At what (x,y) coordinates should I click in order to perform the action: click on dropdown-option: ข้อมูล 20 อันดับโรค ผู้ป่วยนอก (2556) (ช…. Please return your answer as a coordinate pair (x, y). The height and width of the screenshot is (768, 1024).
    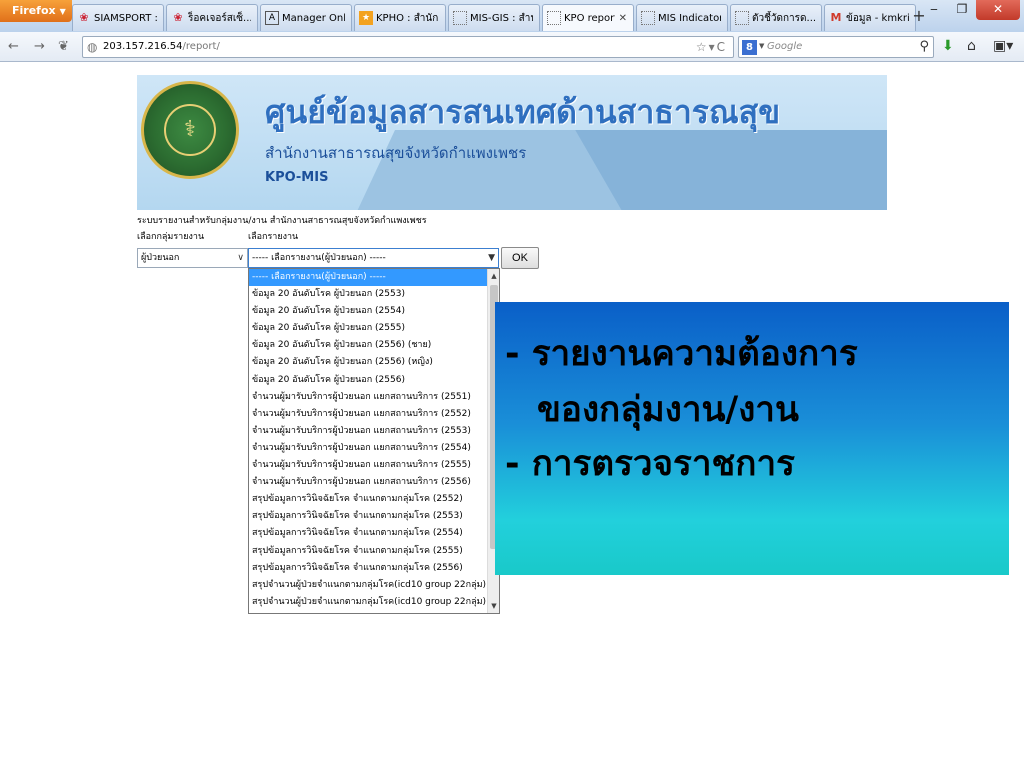
    Looking at the image, I should click on (368, 345).